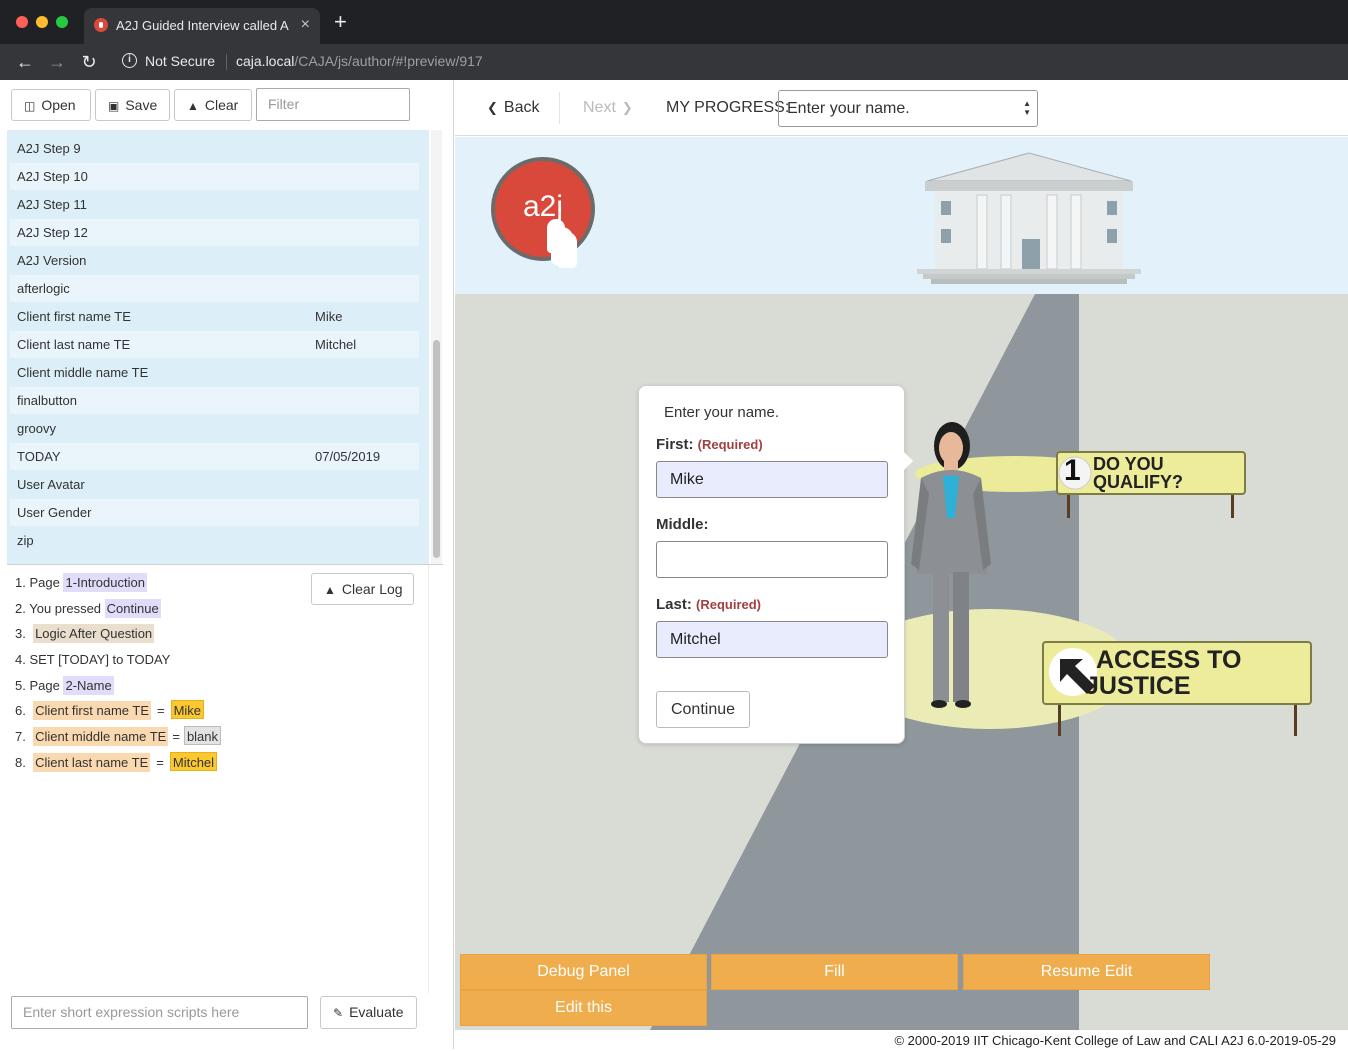 The image size is (1348, 1051). What do you see at coordinates (214, 260) in the screenshot?
I see `variable-row: A2J Version` at bounding box center [214, 260].